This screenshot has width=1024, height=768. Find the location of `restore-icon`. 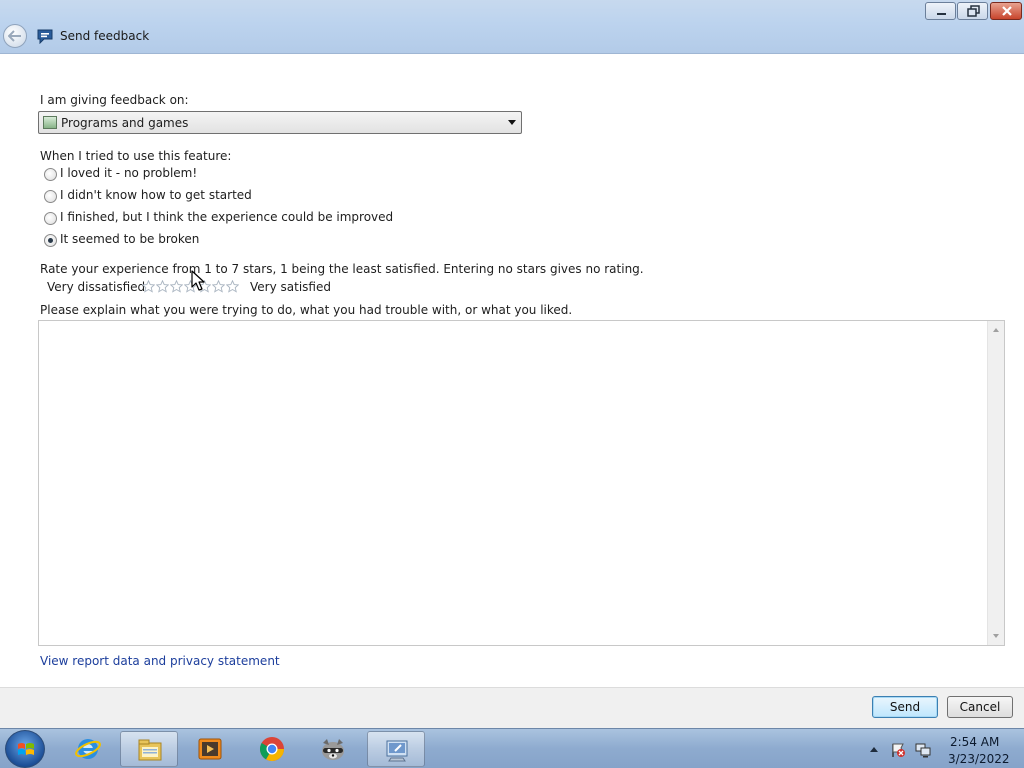

restore-icon is located at coordinates (972, 11).